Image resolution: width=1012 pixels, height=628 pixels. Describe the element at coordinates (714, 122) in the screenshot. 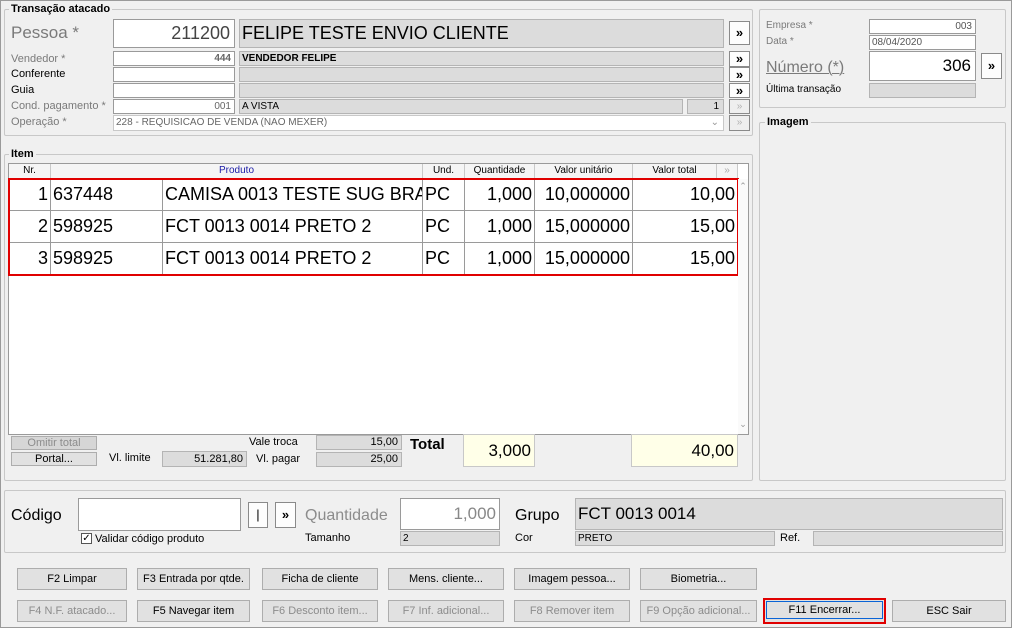

I see `chevron-down-icon: ⌄` at that location.